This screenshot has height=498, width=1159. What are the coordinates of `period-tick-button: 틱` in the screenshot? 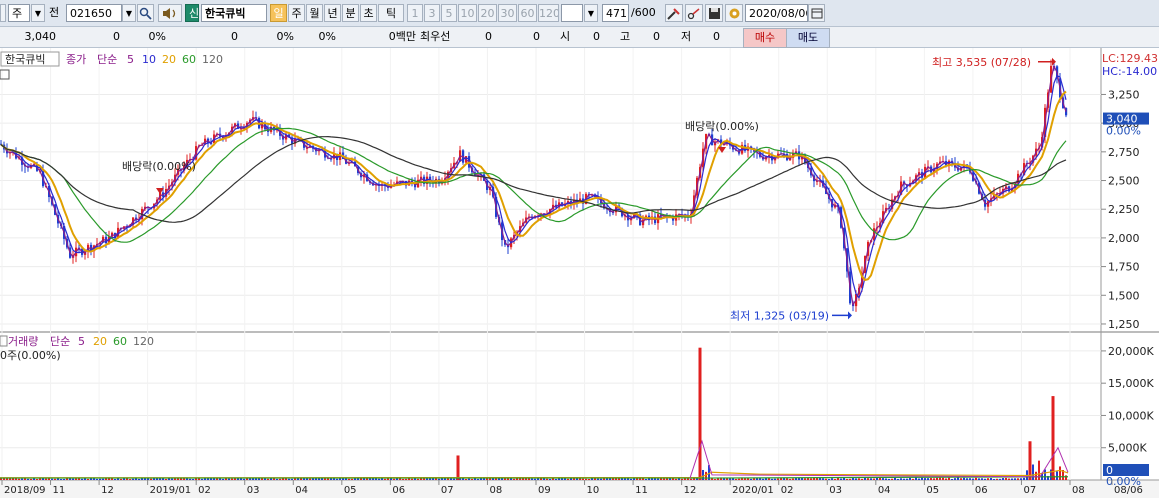 It's located at (391, 13).